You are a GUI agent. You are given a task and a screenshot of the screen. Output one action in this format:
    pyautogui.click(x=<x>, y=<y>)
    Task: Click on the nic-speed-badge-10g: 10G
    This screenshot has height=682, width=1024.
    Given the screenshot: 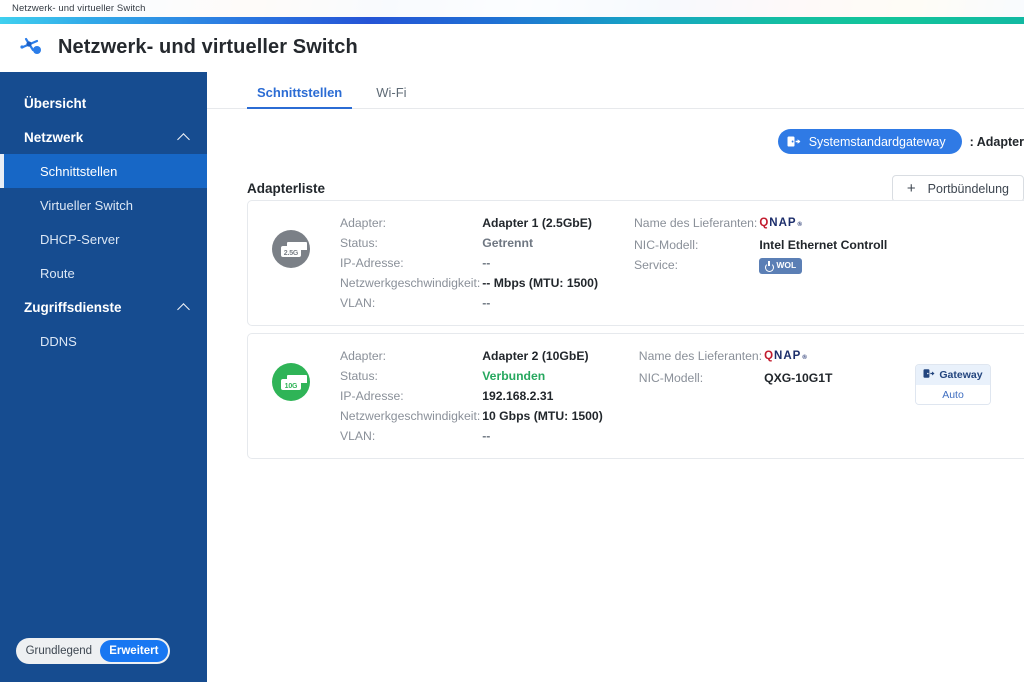 What is the action you would take?
    pyautogui.click(x=291, y=382)
    